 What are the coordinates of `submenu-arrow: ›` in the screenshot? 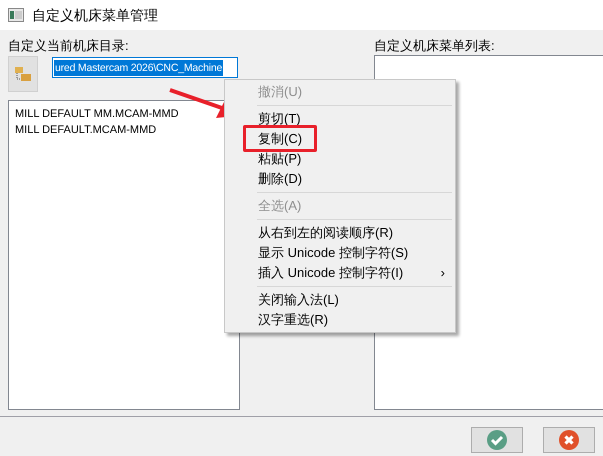 It's located at (442, 273).